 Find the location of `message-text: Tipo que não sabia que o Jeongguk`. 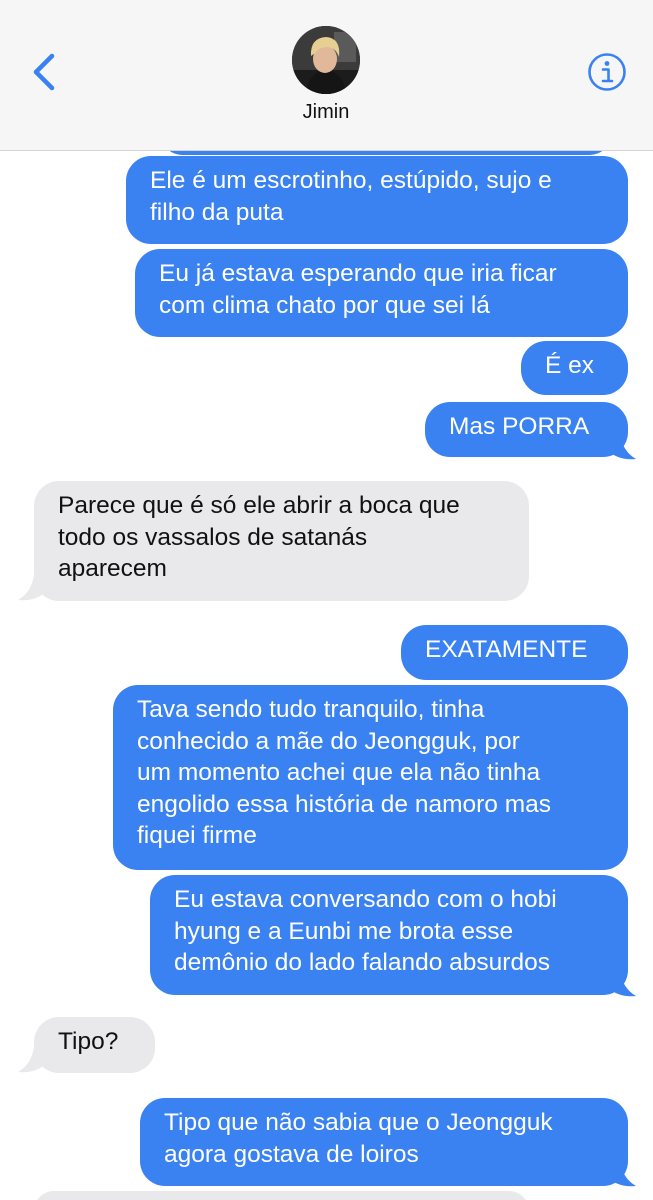

message-text: Tipo que não sabia que o Jeongguk is located at coordinates (358, 1122).